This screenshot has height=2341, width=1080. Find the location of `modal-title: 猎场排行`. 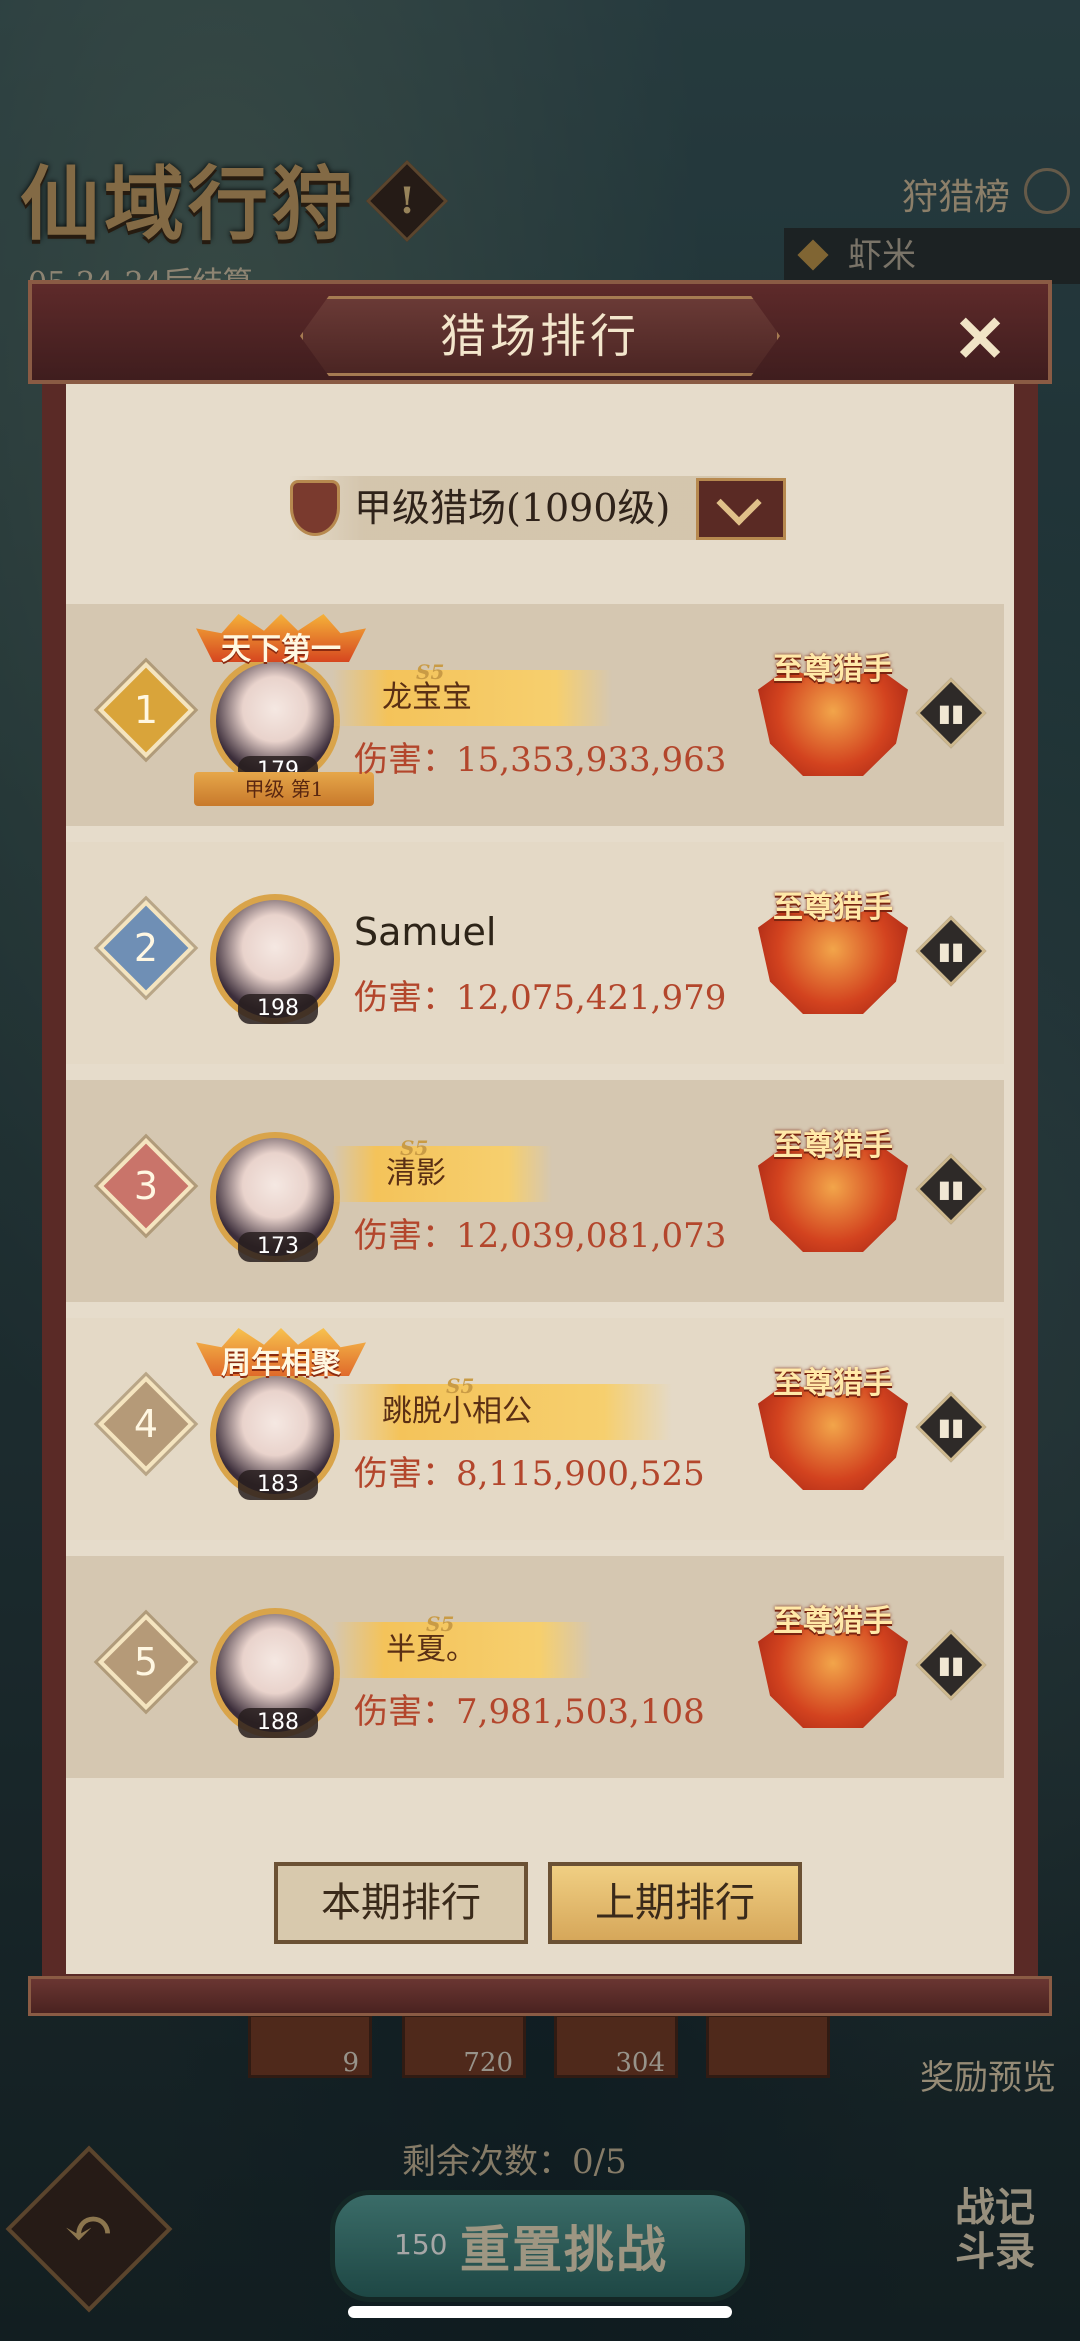

modal-title: 猎场排行 is located at coordinates (540, 336).